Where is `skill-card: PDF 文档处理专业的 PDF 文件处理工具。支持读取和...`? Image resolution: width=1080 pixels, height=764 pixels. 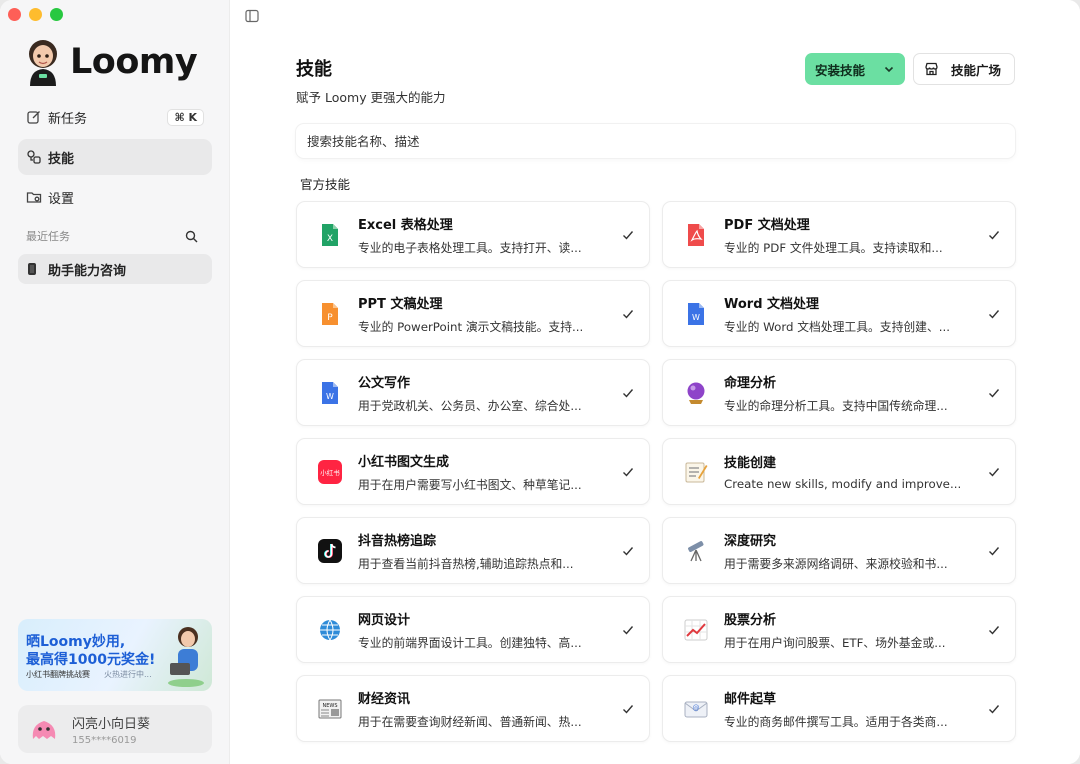 skill-card: PDF 文档处理专业的 PDF 文件处理工具。支持读取和... is located at coordinates (839, 234).